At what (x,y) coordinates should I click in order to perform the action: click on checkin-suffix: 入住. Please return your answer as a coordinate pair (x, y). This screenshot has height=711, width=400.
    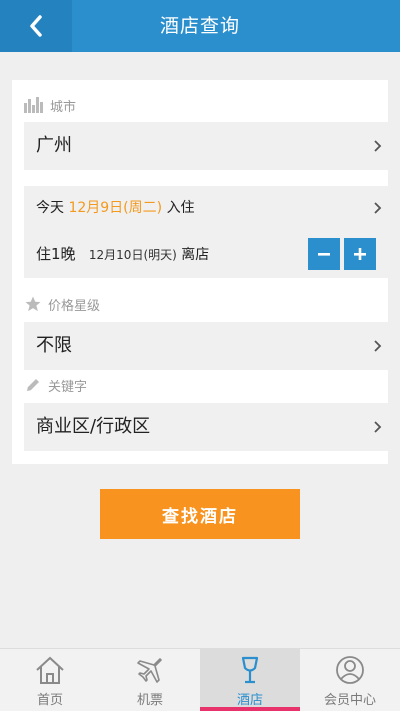
    Looking at the image, I should click on (180, 208).